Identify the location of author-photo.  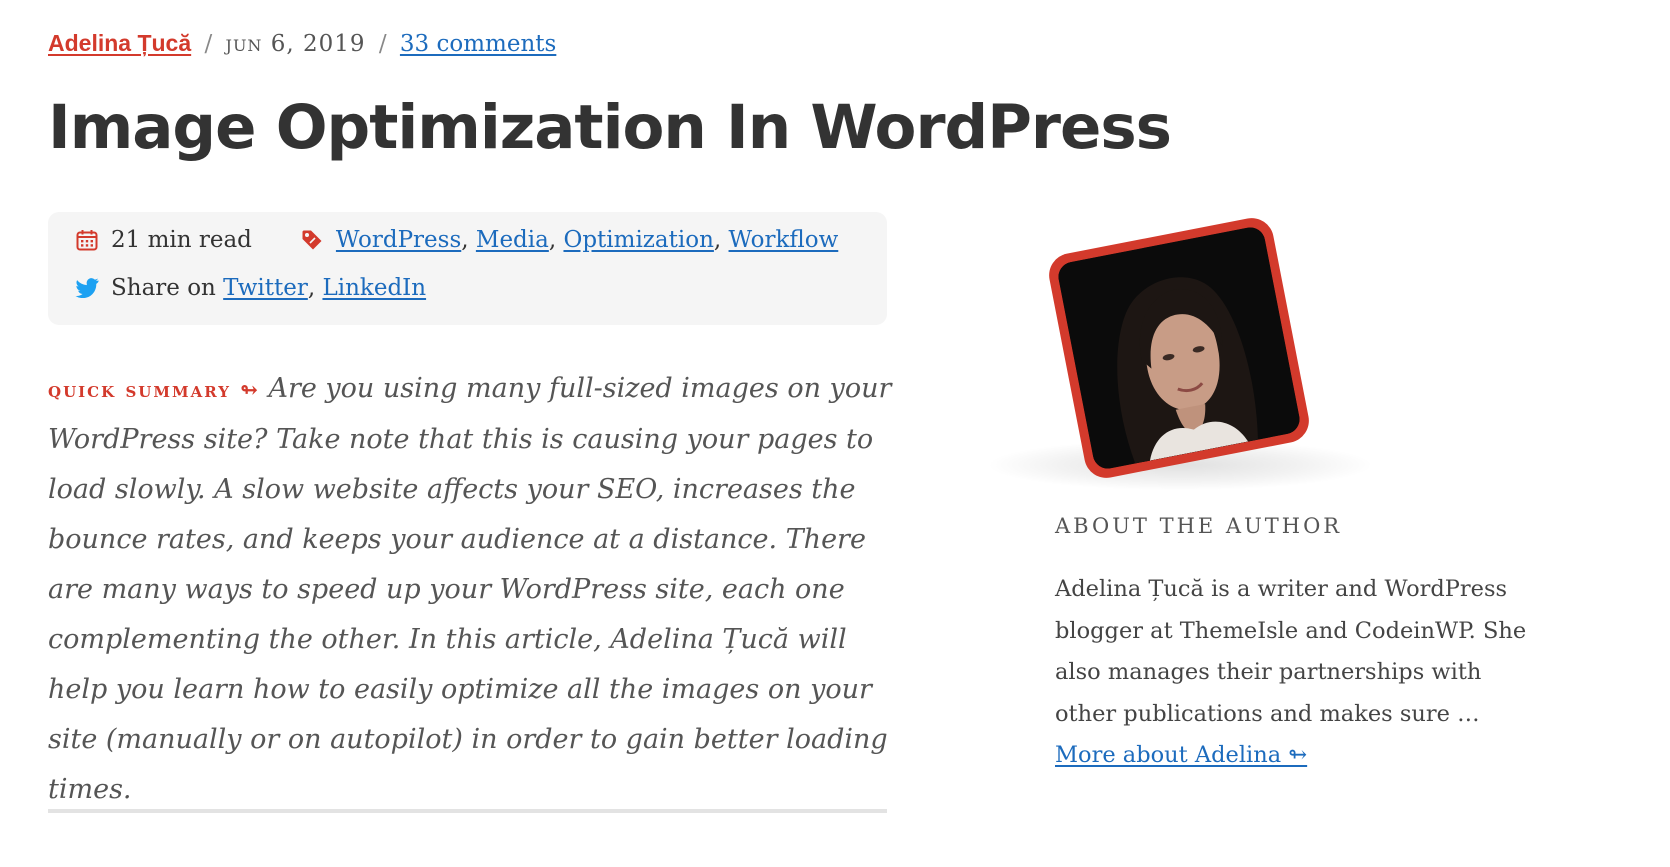
(1179, 348).